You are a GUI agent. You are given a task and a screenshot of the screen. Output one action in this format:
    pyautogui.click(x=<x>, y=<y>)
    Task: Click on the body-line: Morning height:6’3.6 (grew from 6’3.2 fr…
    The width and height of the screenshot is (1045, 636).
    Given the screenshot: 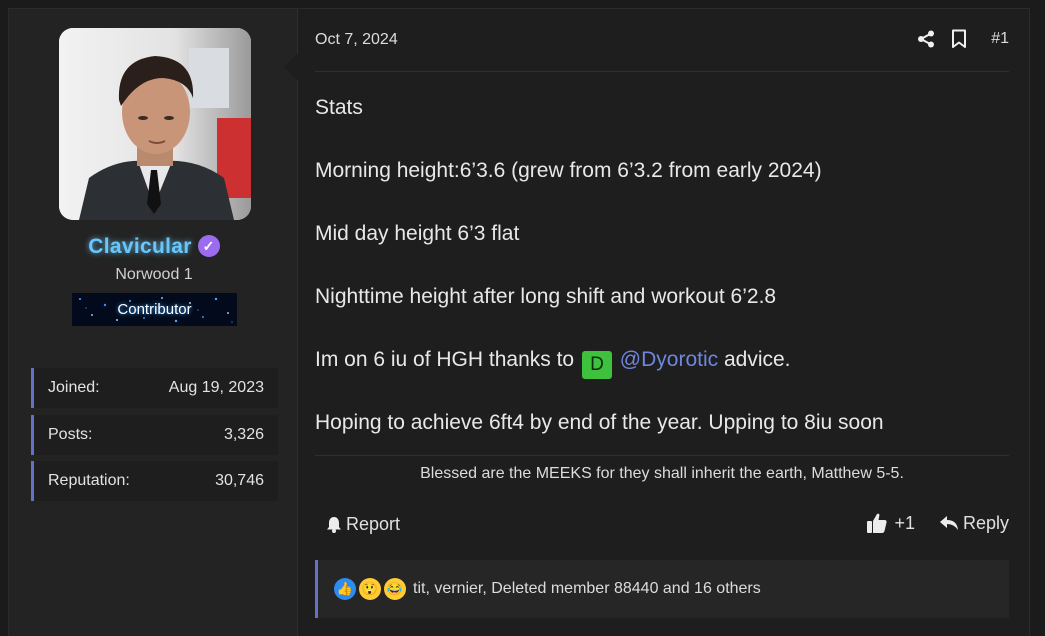 What is the action you would take?
    pyautogui.click(x=568, y=170)
    